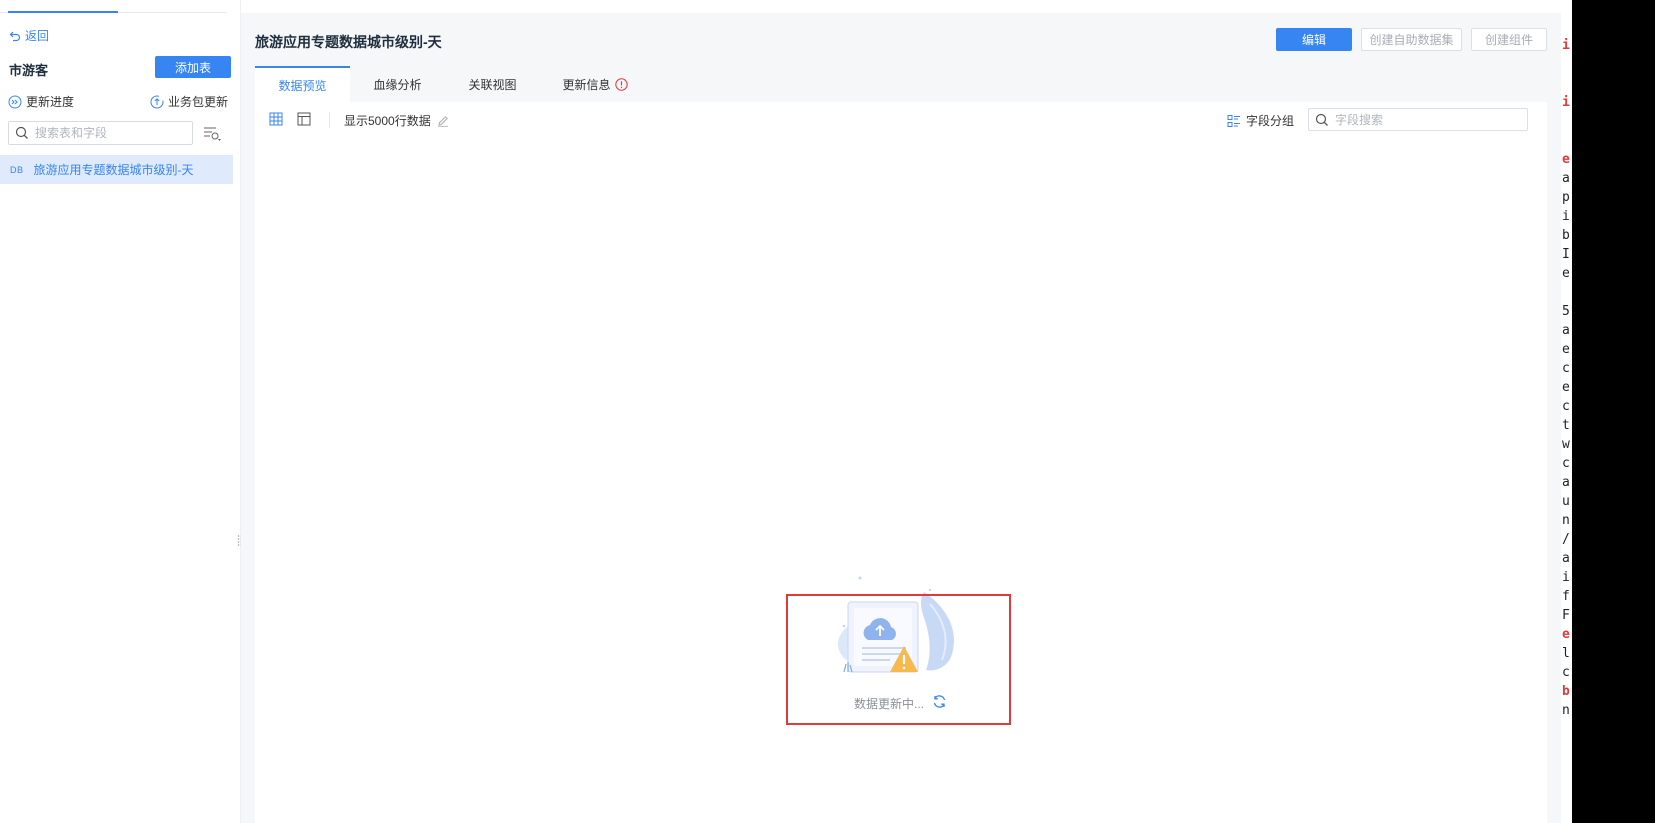 This screenshot has height=823, width=1655. Describe the element at coordinates (329, 120) in the screenshot. I see `toolbar-divider` at that location.